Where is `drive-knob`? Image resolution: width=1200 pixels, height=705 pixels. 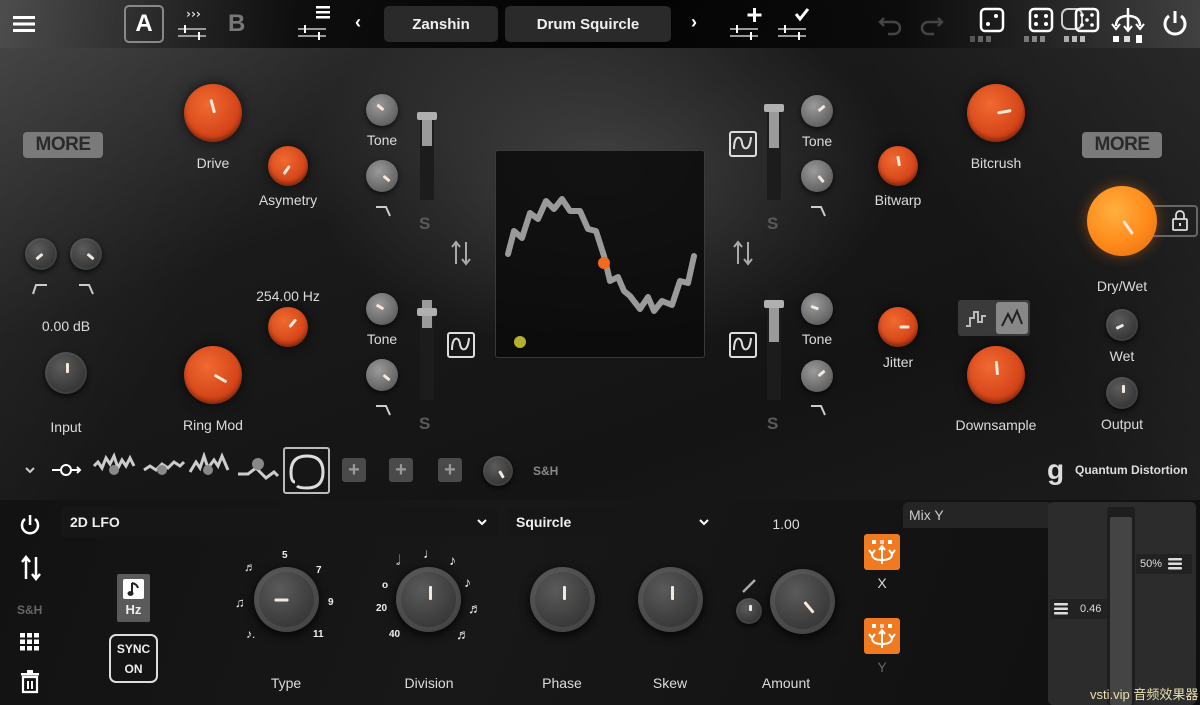
drive-knob is located at coordinates (213, 113).